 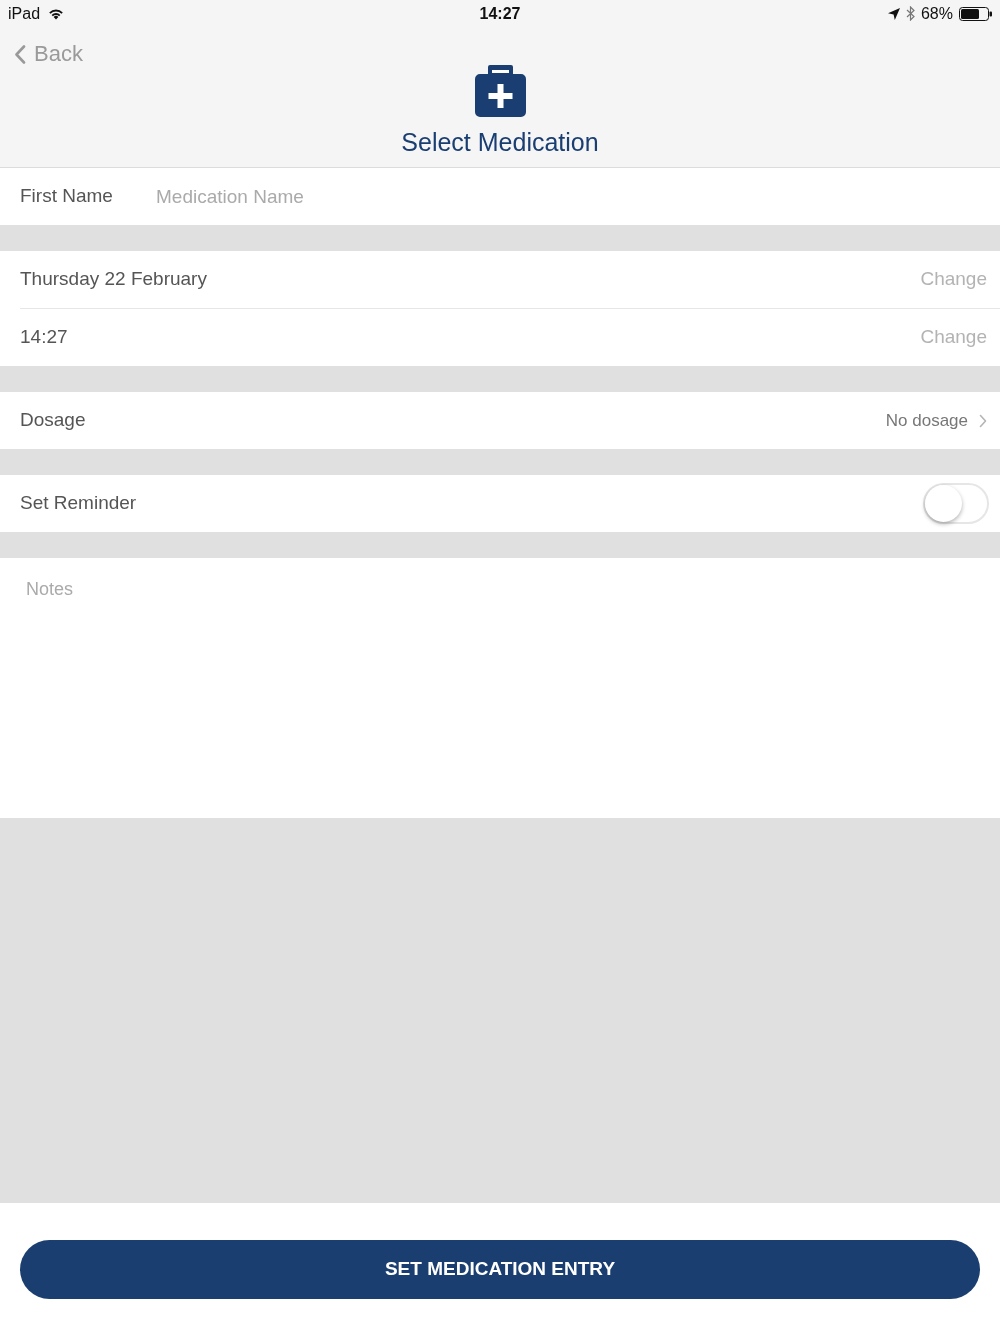 I want to click on device-name: iPad, so click(x=24, y=13).